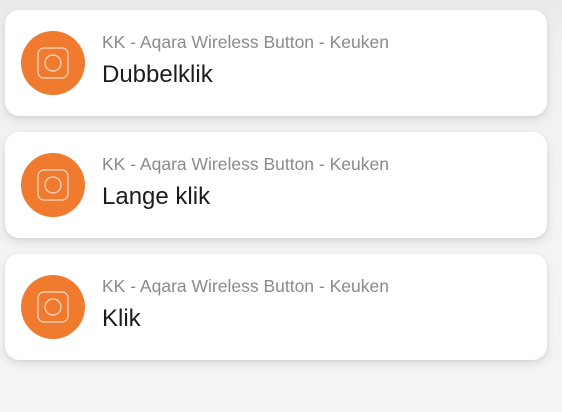 This screenshot has width=562, height=412. What do you see at coordinates (121, 318) in the screenshot?
I see `event-title: Klik` at bounding box center [121, 318].